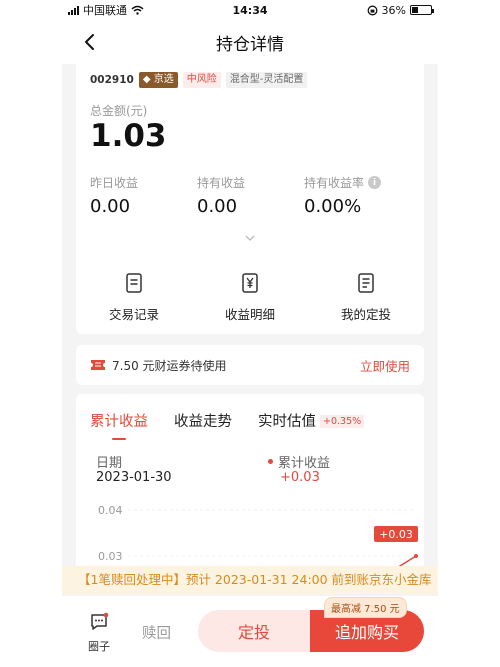 The width and height of the screenshot is (500, 667). Describe the element at coordinates (342, 421) in the screenshot. I see `valuation-change-badge: +0.35%` at that location.